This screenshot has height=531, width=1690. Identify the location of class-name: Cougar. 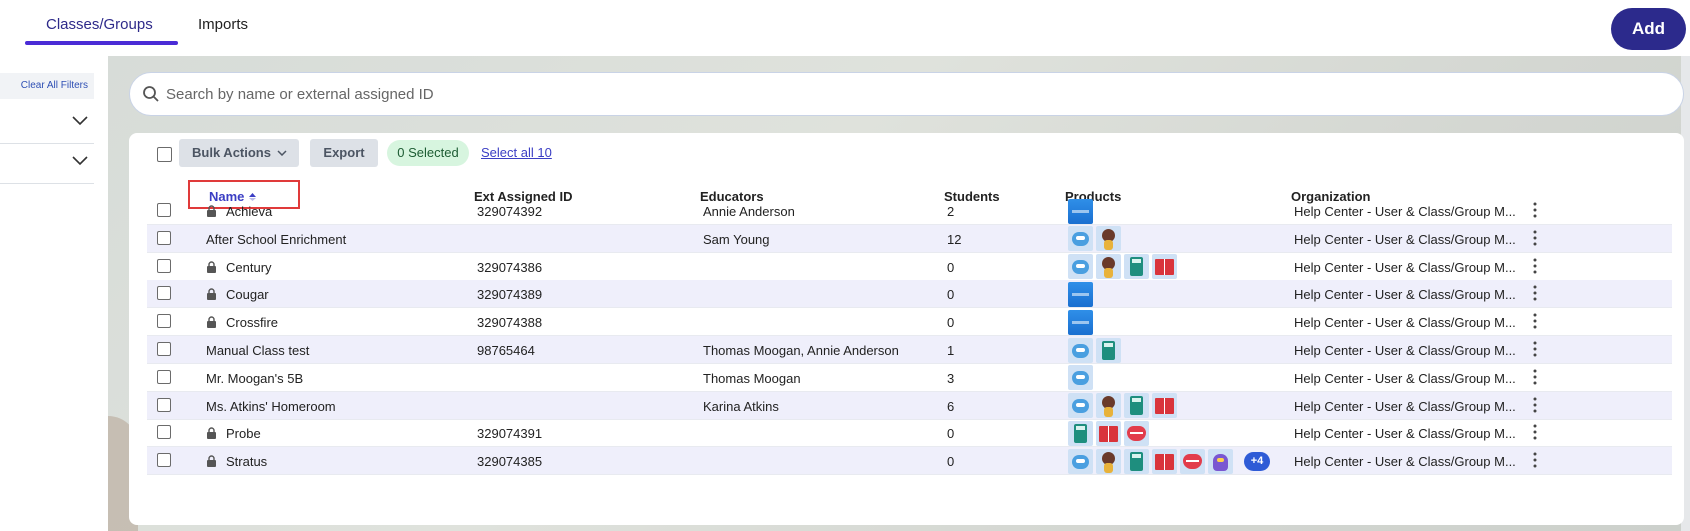
(247, 294).